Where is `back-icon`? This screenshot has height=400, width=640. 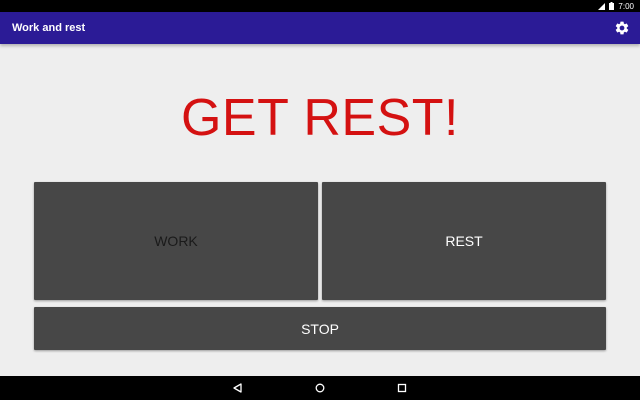
back-icon is located at coordinates (238, 388).